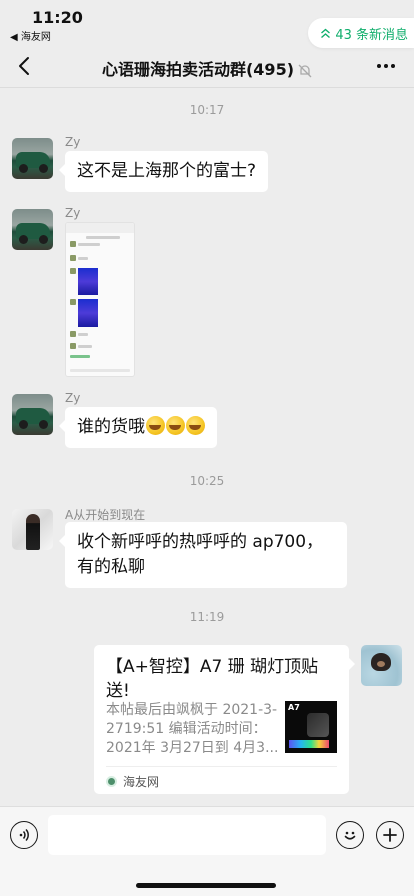  I want to click on message-bubble: 谁的货哦, so click(138, 427).